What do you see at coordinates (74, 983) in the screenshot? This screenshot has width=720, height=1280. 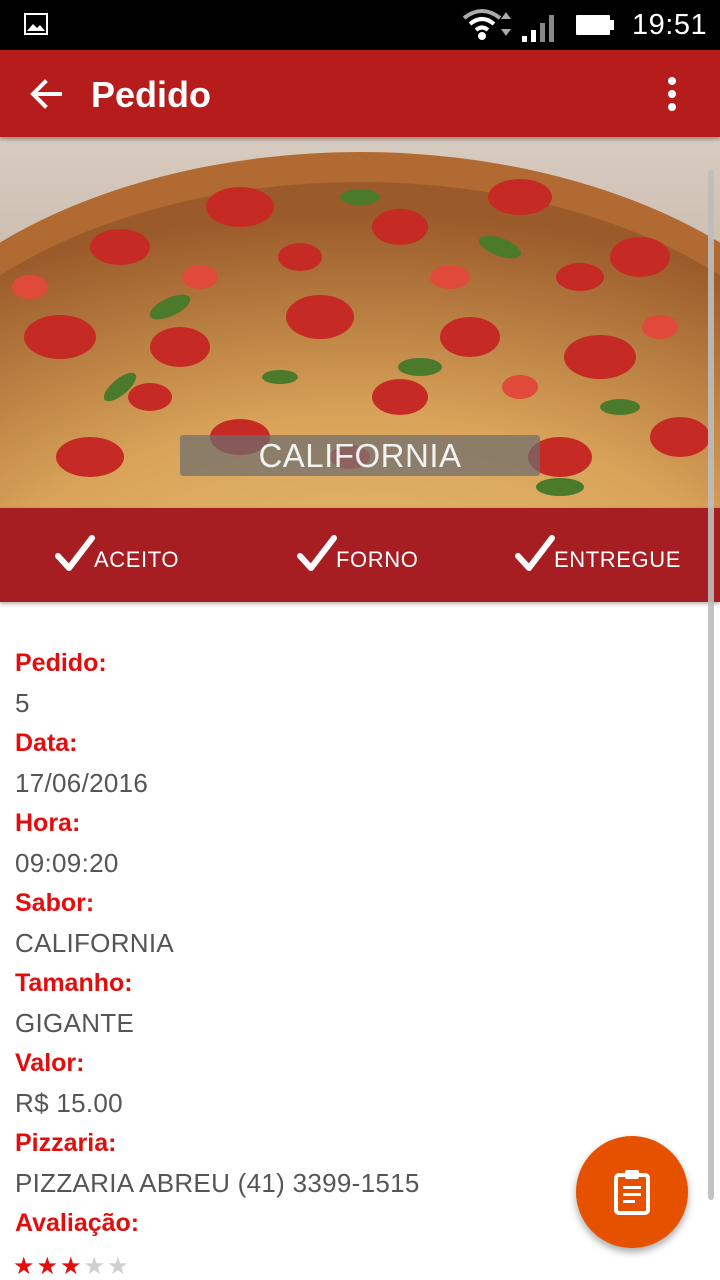 I see `label-tamanho: Tamanho:` at bounding box center [74, 983].